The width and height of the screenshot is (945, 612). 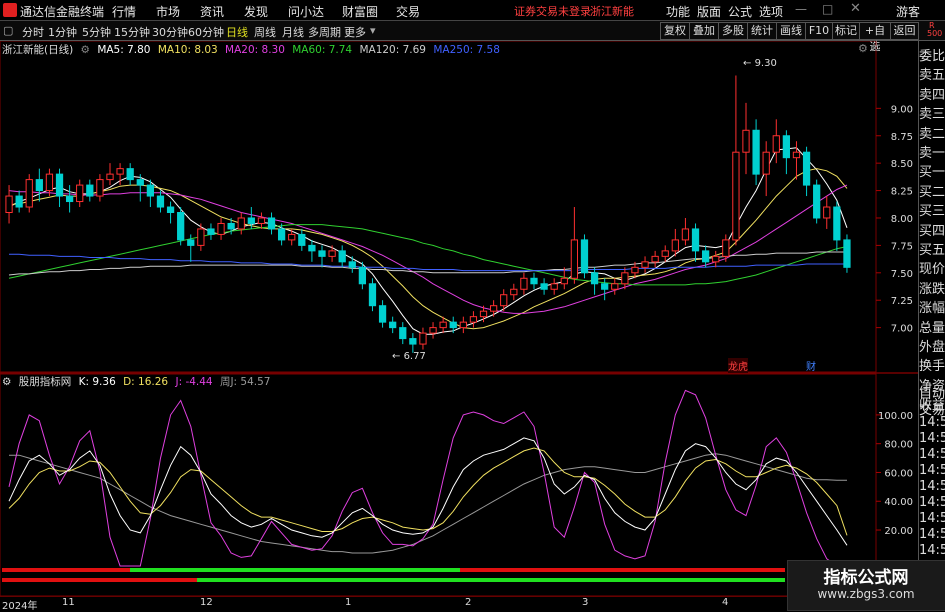 What do you see at coordinates (895, 416) in the screenshot?
I see `sub-y-tick-label-0: 100.00` at bounding box center [895, 416].